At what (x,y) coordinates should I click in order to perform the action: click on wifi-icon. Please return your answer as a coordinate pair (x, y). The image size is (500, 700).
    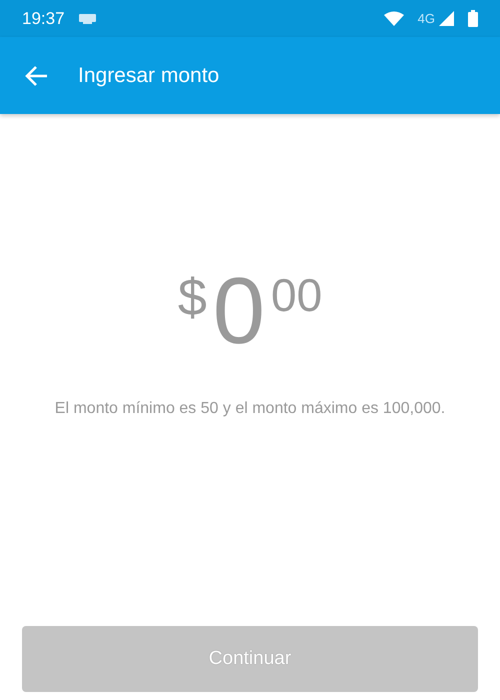
    Looking at the image, I should click on (394, 18).